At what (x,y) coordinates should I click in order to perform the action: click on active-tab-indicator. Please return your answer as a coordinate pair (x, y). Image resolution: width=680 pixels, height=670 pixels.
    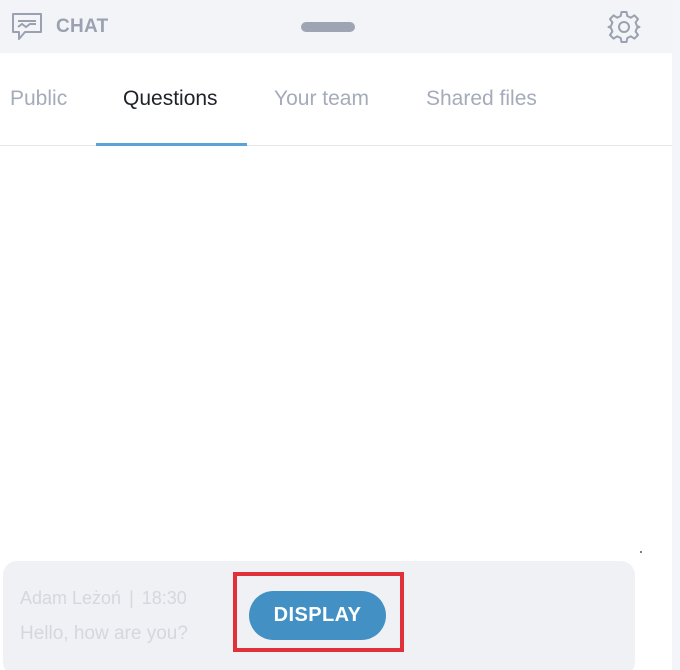
    Looking at the image, I should click on (171, 144).